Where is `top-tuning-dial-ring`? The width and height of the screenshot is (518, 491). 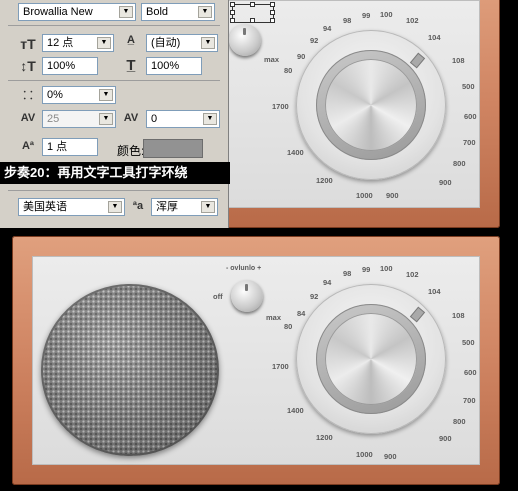
top-tuning-dial-ring is located at coordinates (371, 105).